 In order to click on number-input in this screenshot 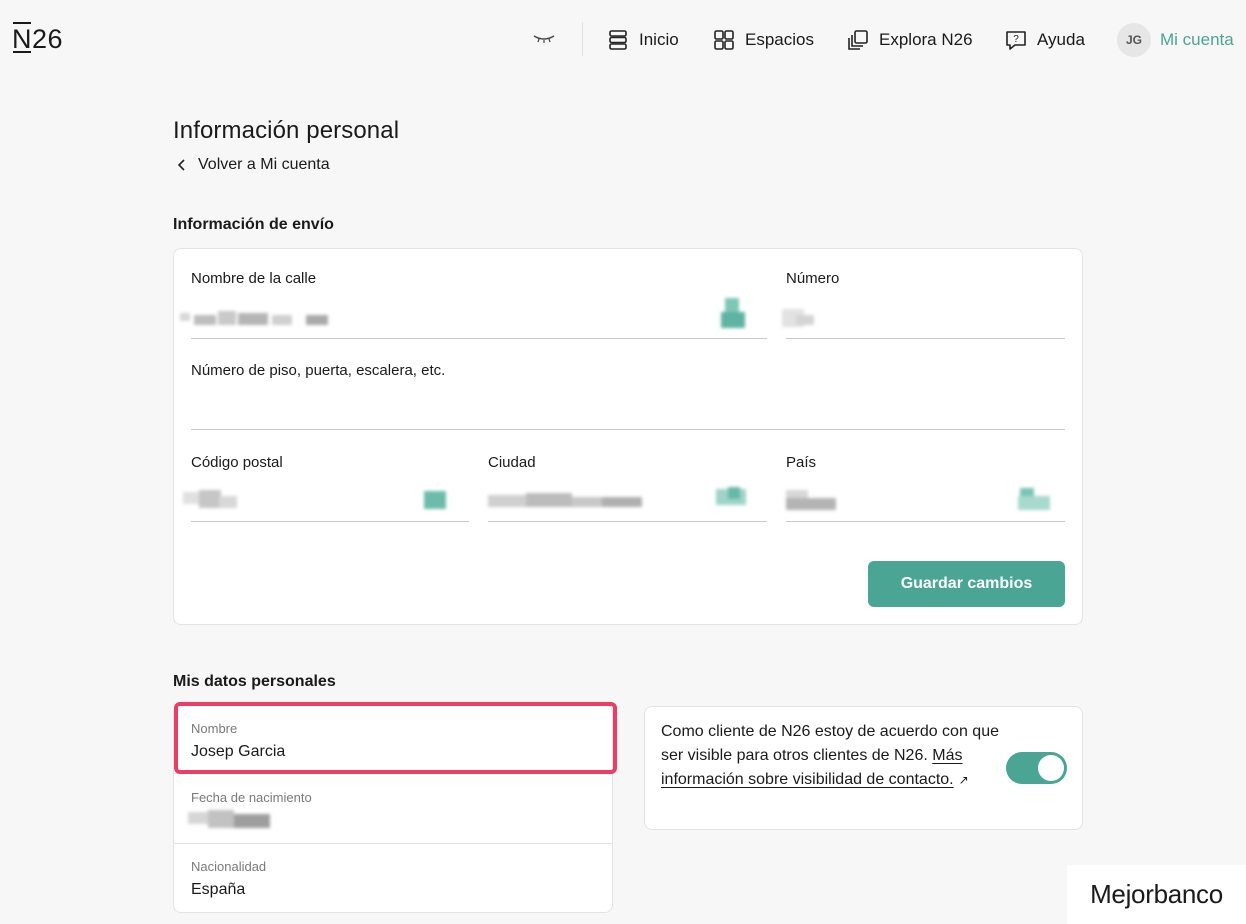, I will do `click(798, 319)`.